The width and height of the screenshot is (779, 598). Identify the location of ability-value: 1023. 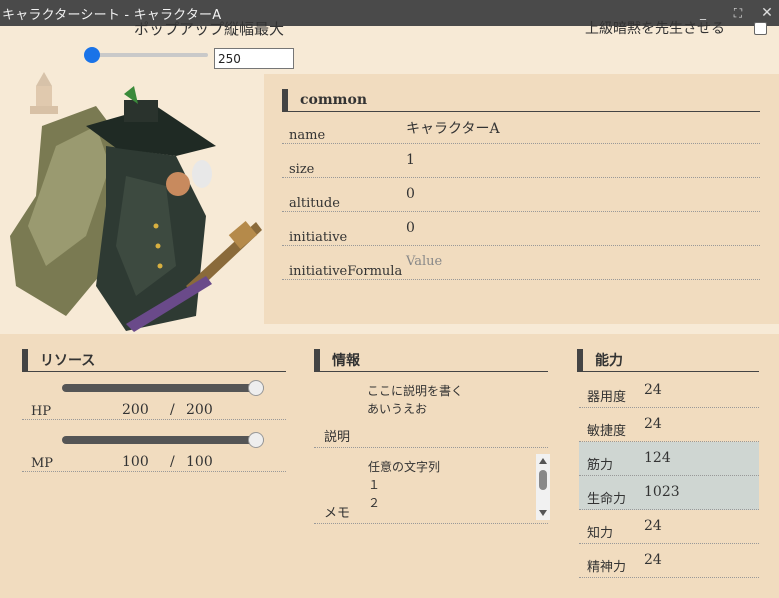
(662, 492).